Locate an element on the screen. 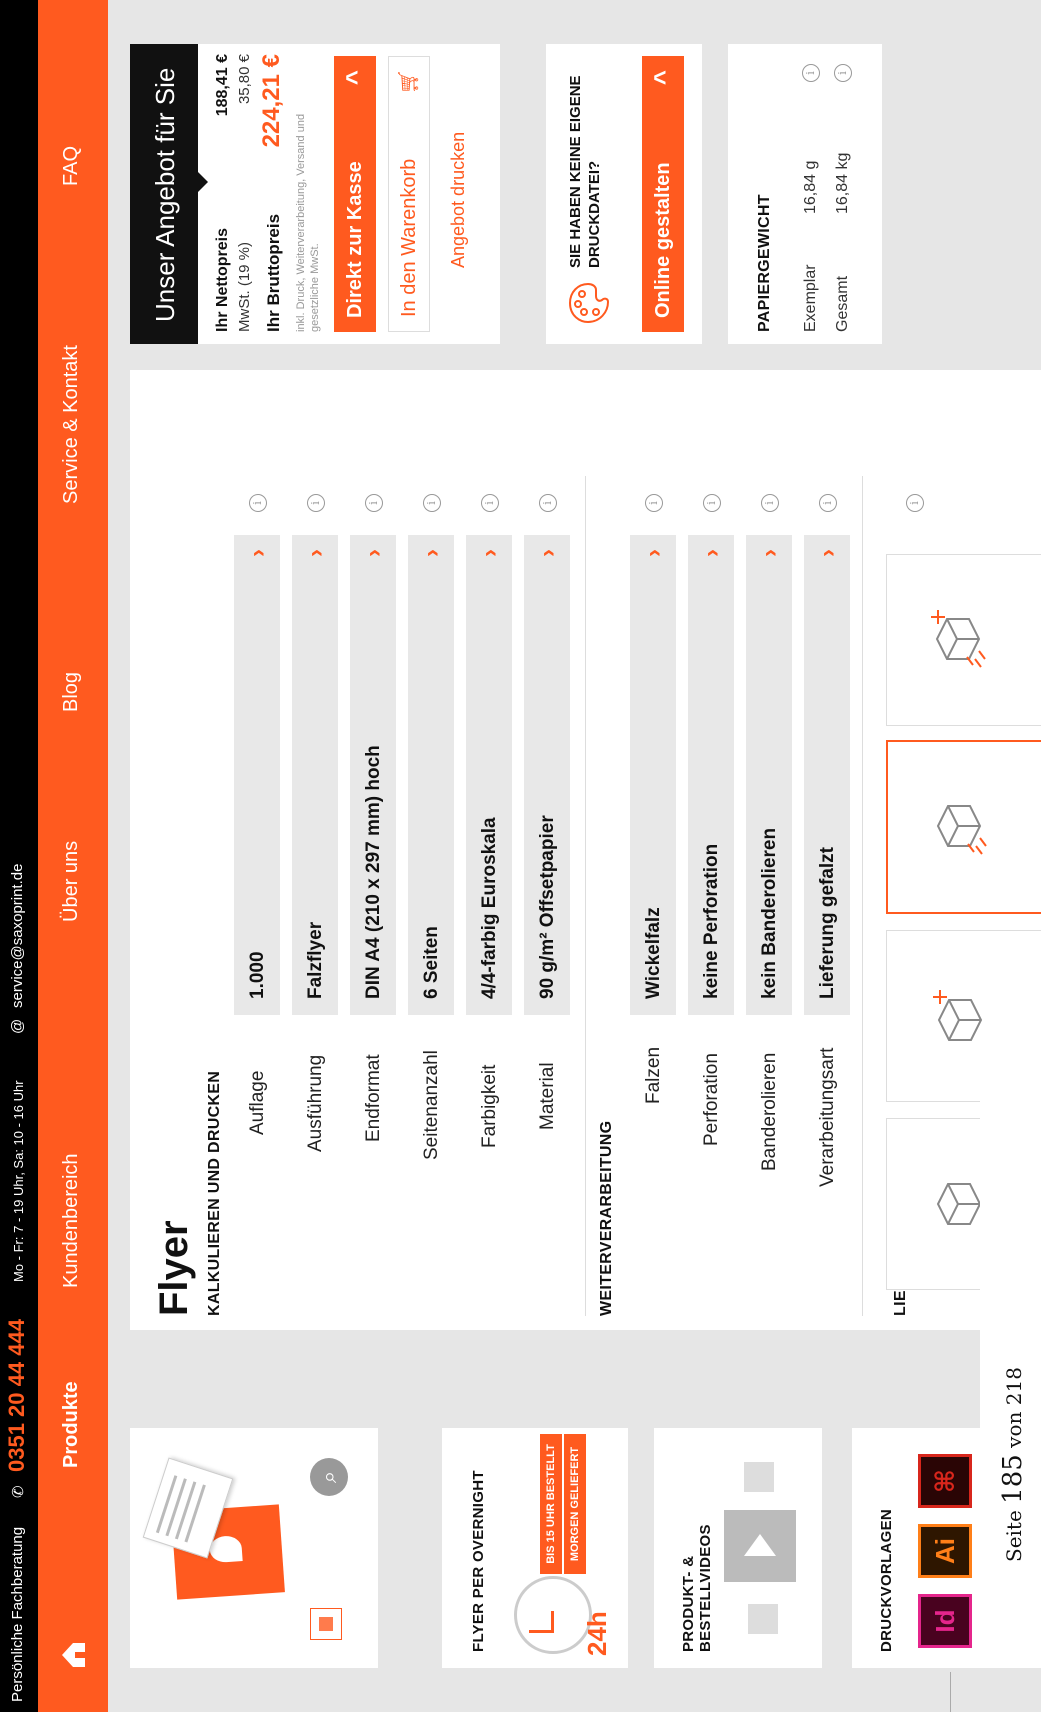  phone-number: 0351 20 44 444 is located at coordinates (17, 1395).